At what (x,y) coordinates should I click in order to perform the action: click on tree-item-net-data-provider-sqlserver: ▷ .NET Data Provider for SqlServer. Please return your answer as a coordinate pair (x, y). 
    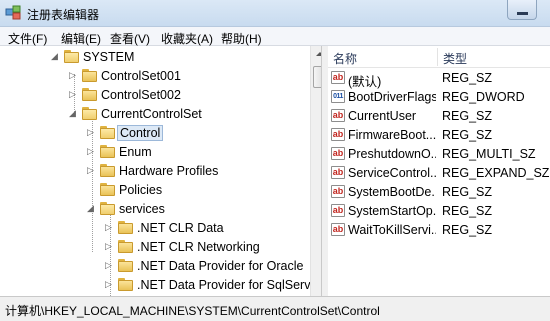
    Looking at the image, I should click on (163, 285).